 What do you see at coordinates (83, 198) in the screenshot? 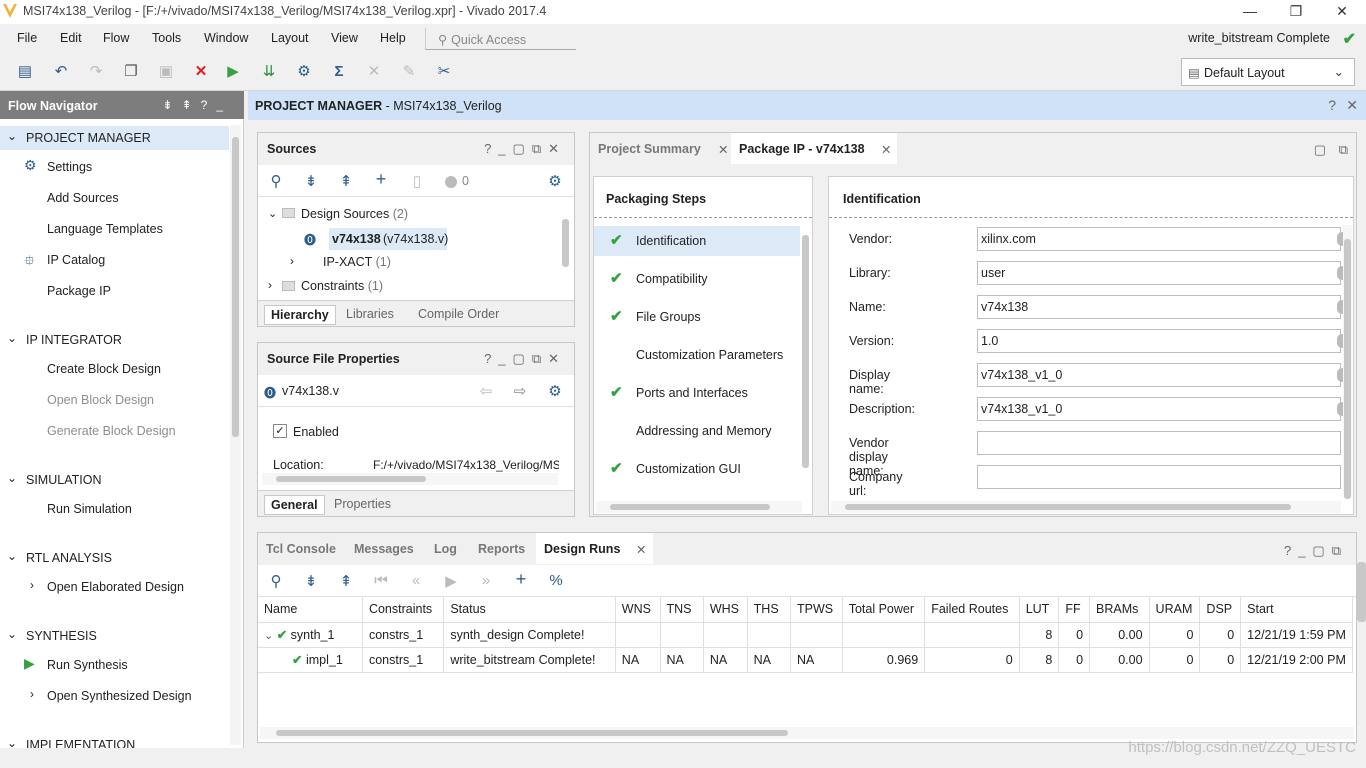
I see `nav-add-sources: Add Sources` at bounding box center [83, 198].